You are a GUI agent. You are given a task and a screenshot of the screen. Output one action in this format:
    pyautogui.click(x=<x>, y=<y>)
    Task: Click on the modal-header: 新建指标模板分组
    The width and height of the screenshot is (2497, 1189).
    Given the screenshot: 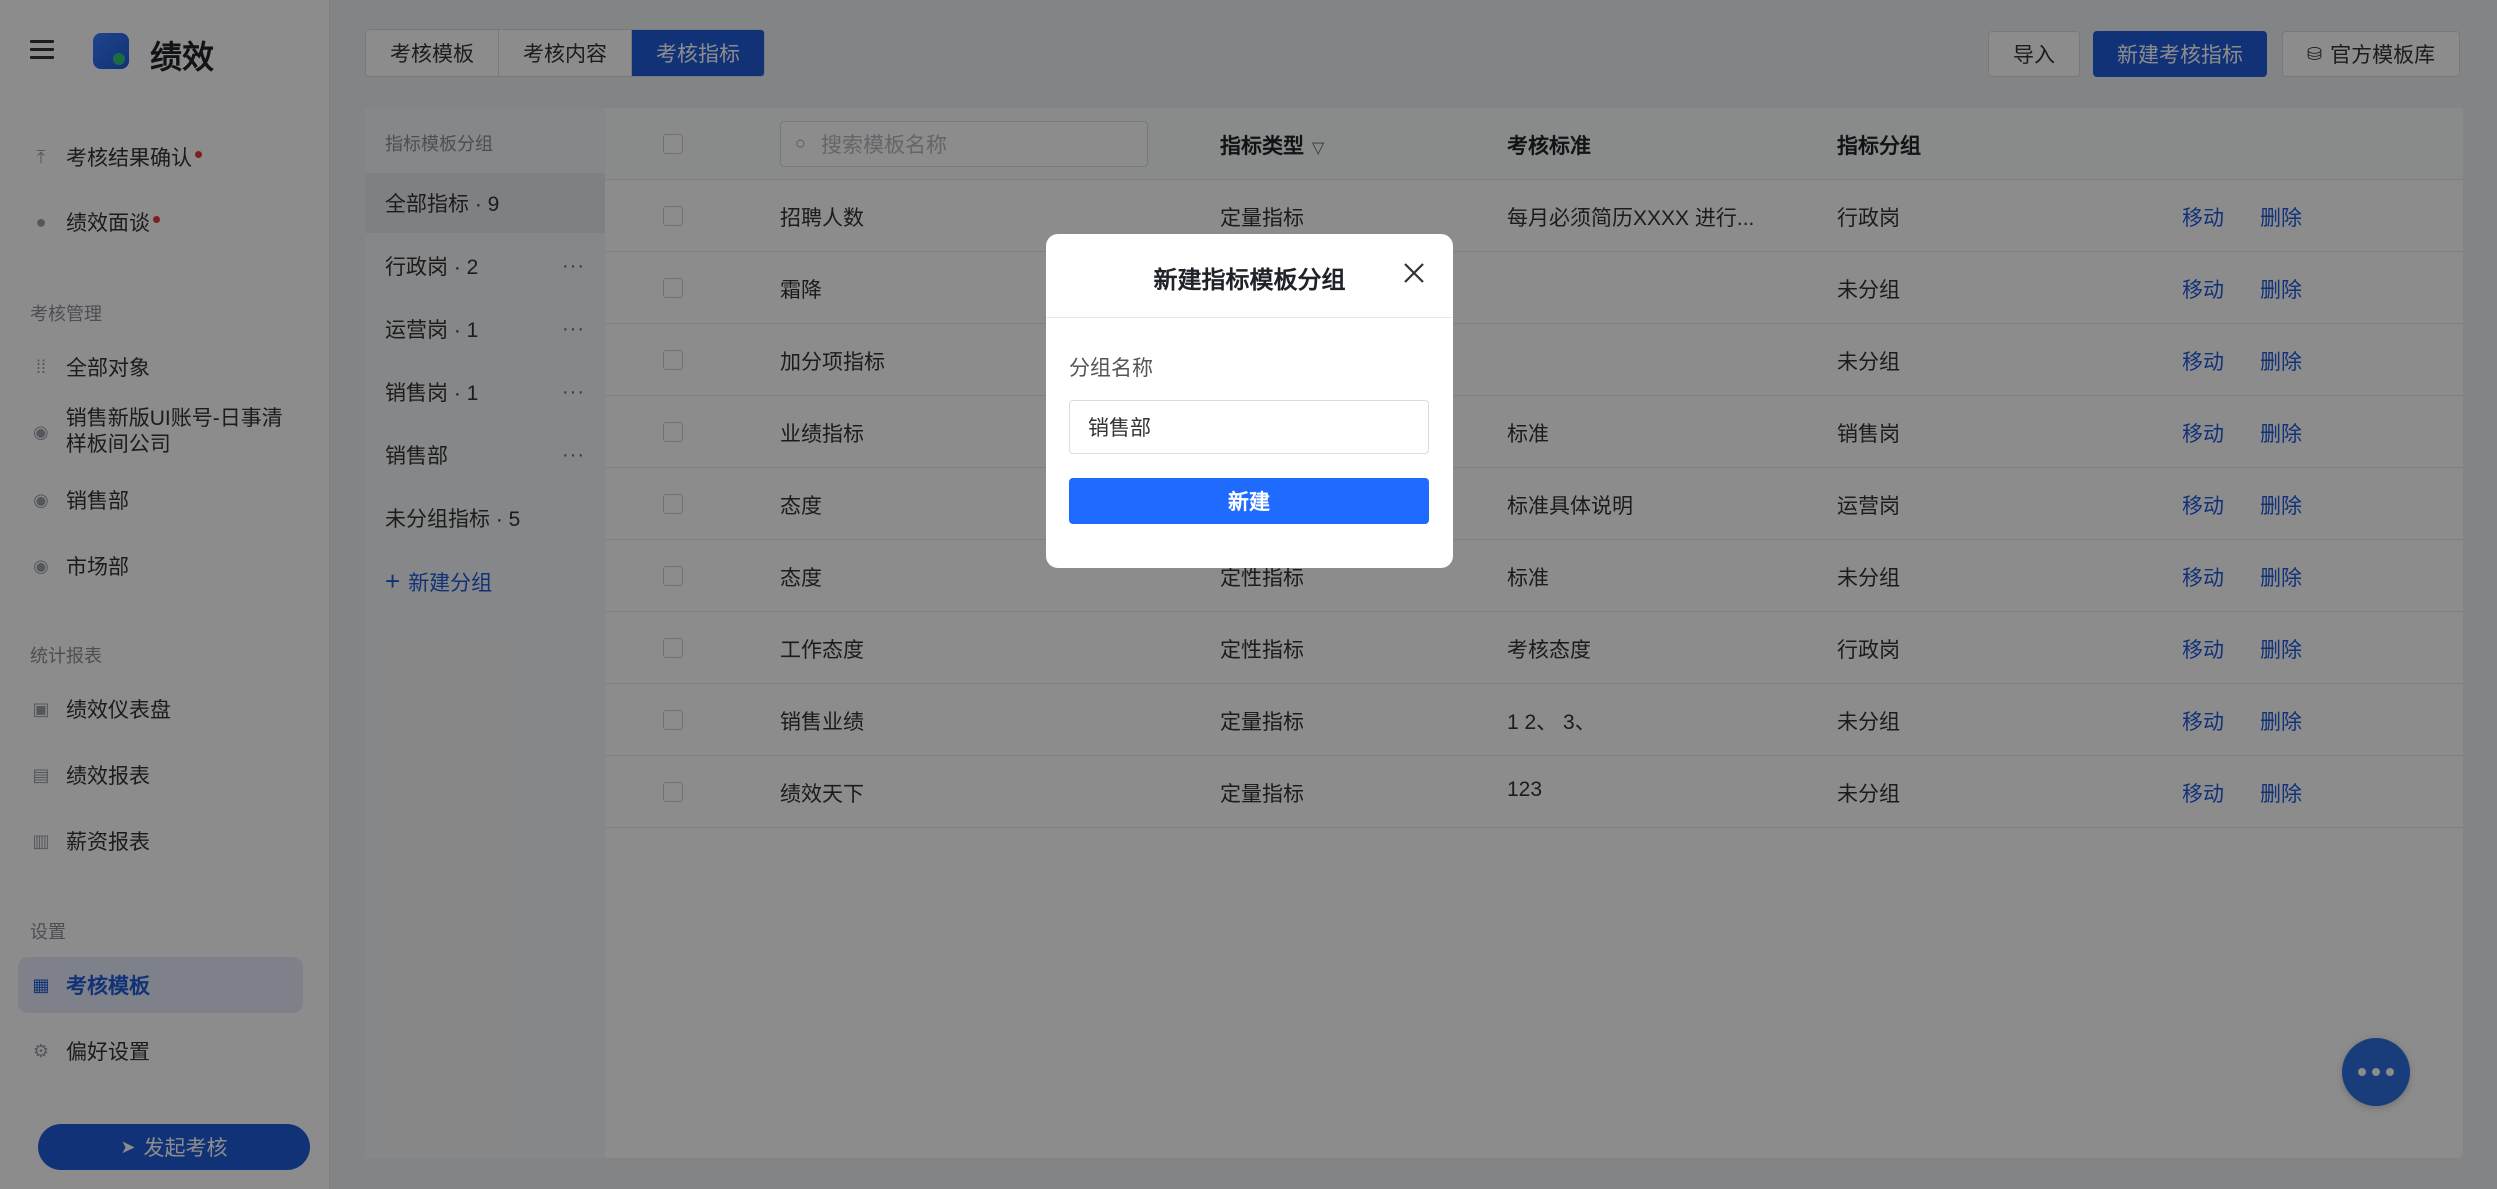 What is the action you would take?
    pyautogui.click(x=1249, y=276)
    